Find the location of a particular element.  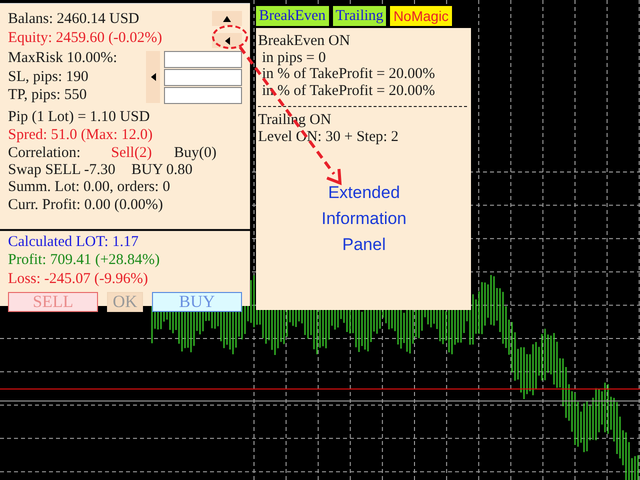

summary-text: Curr. Profit: 0.00 (0.00%) is located at coordinates (86, 205).